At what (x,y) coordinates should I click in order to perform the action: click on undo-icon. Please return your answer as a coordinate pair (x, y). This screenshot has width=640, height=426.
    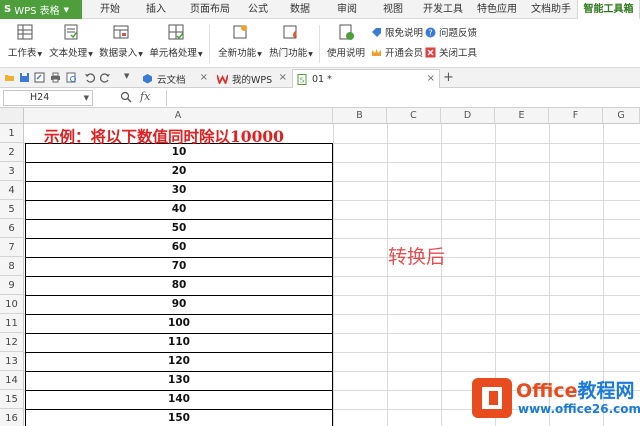
    Looking at the image, I should click on (89, 77).